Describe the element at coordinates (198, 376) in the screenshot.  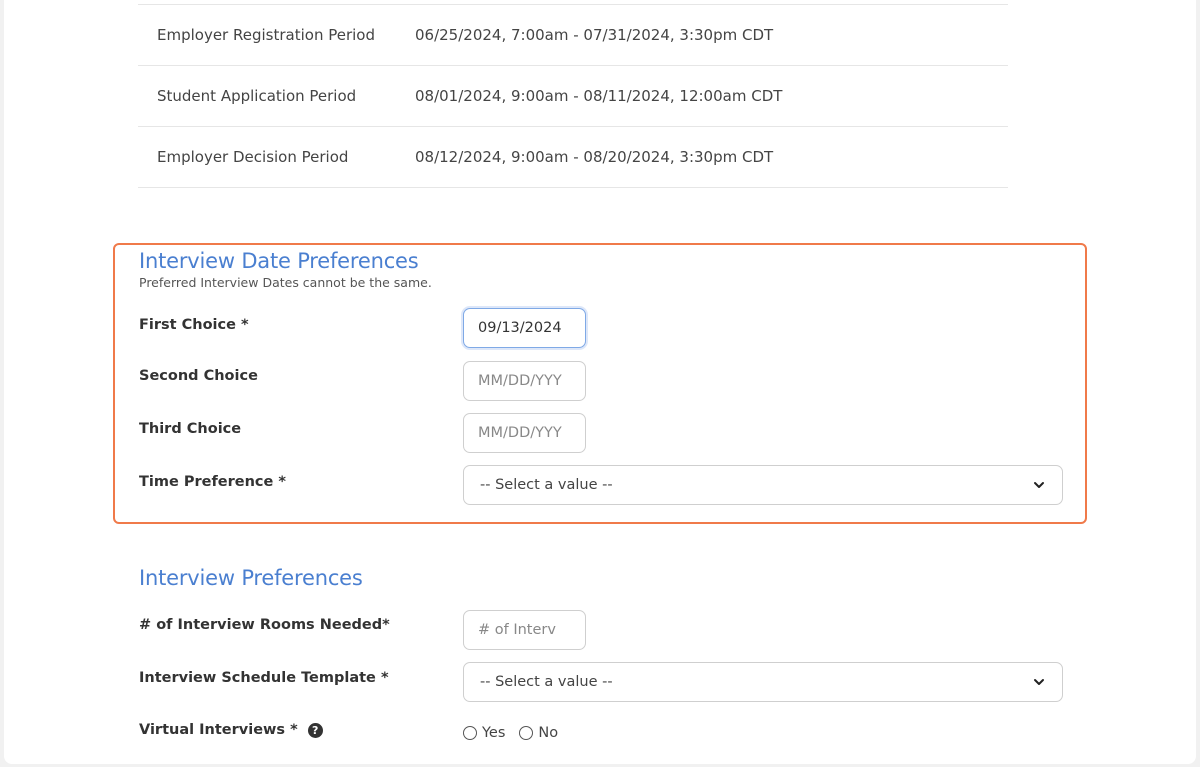
I see `second-choice-label: Second Choice` at that location.